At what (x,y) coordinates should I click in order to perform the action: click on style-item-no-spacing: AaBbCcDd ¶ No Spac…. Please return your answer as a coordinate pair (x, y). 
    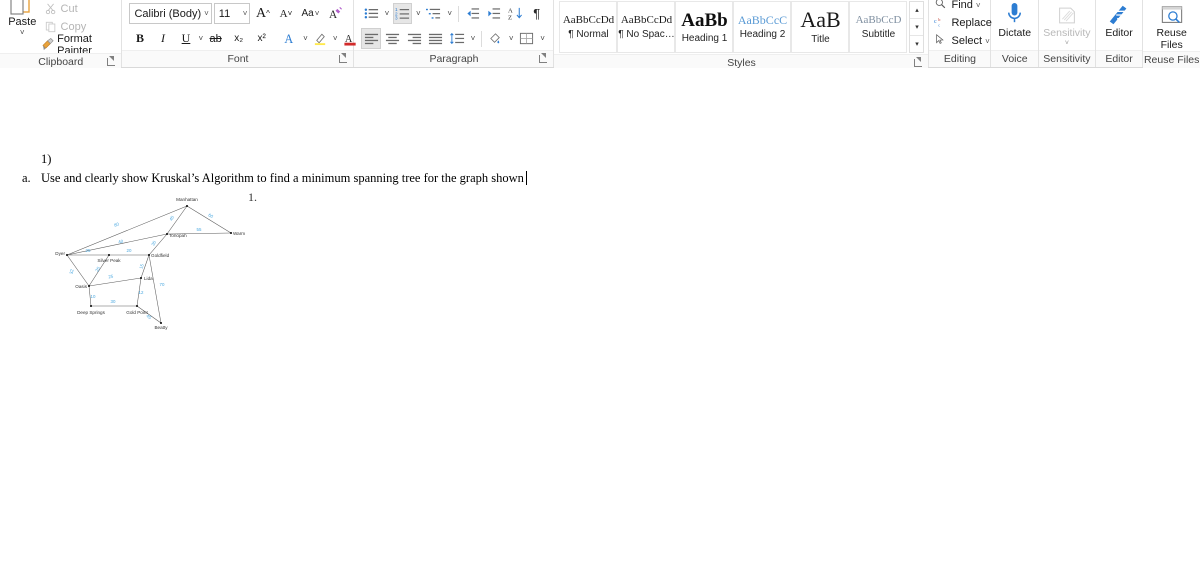
    Looking at the image, I should click on (646, 27).